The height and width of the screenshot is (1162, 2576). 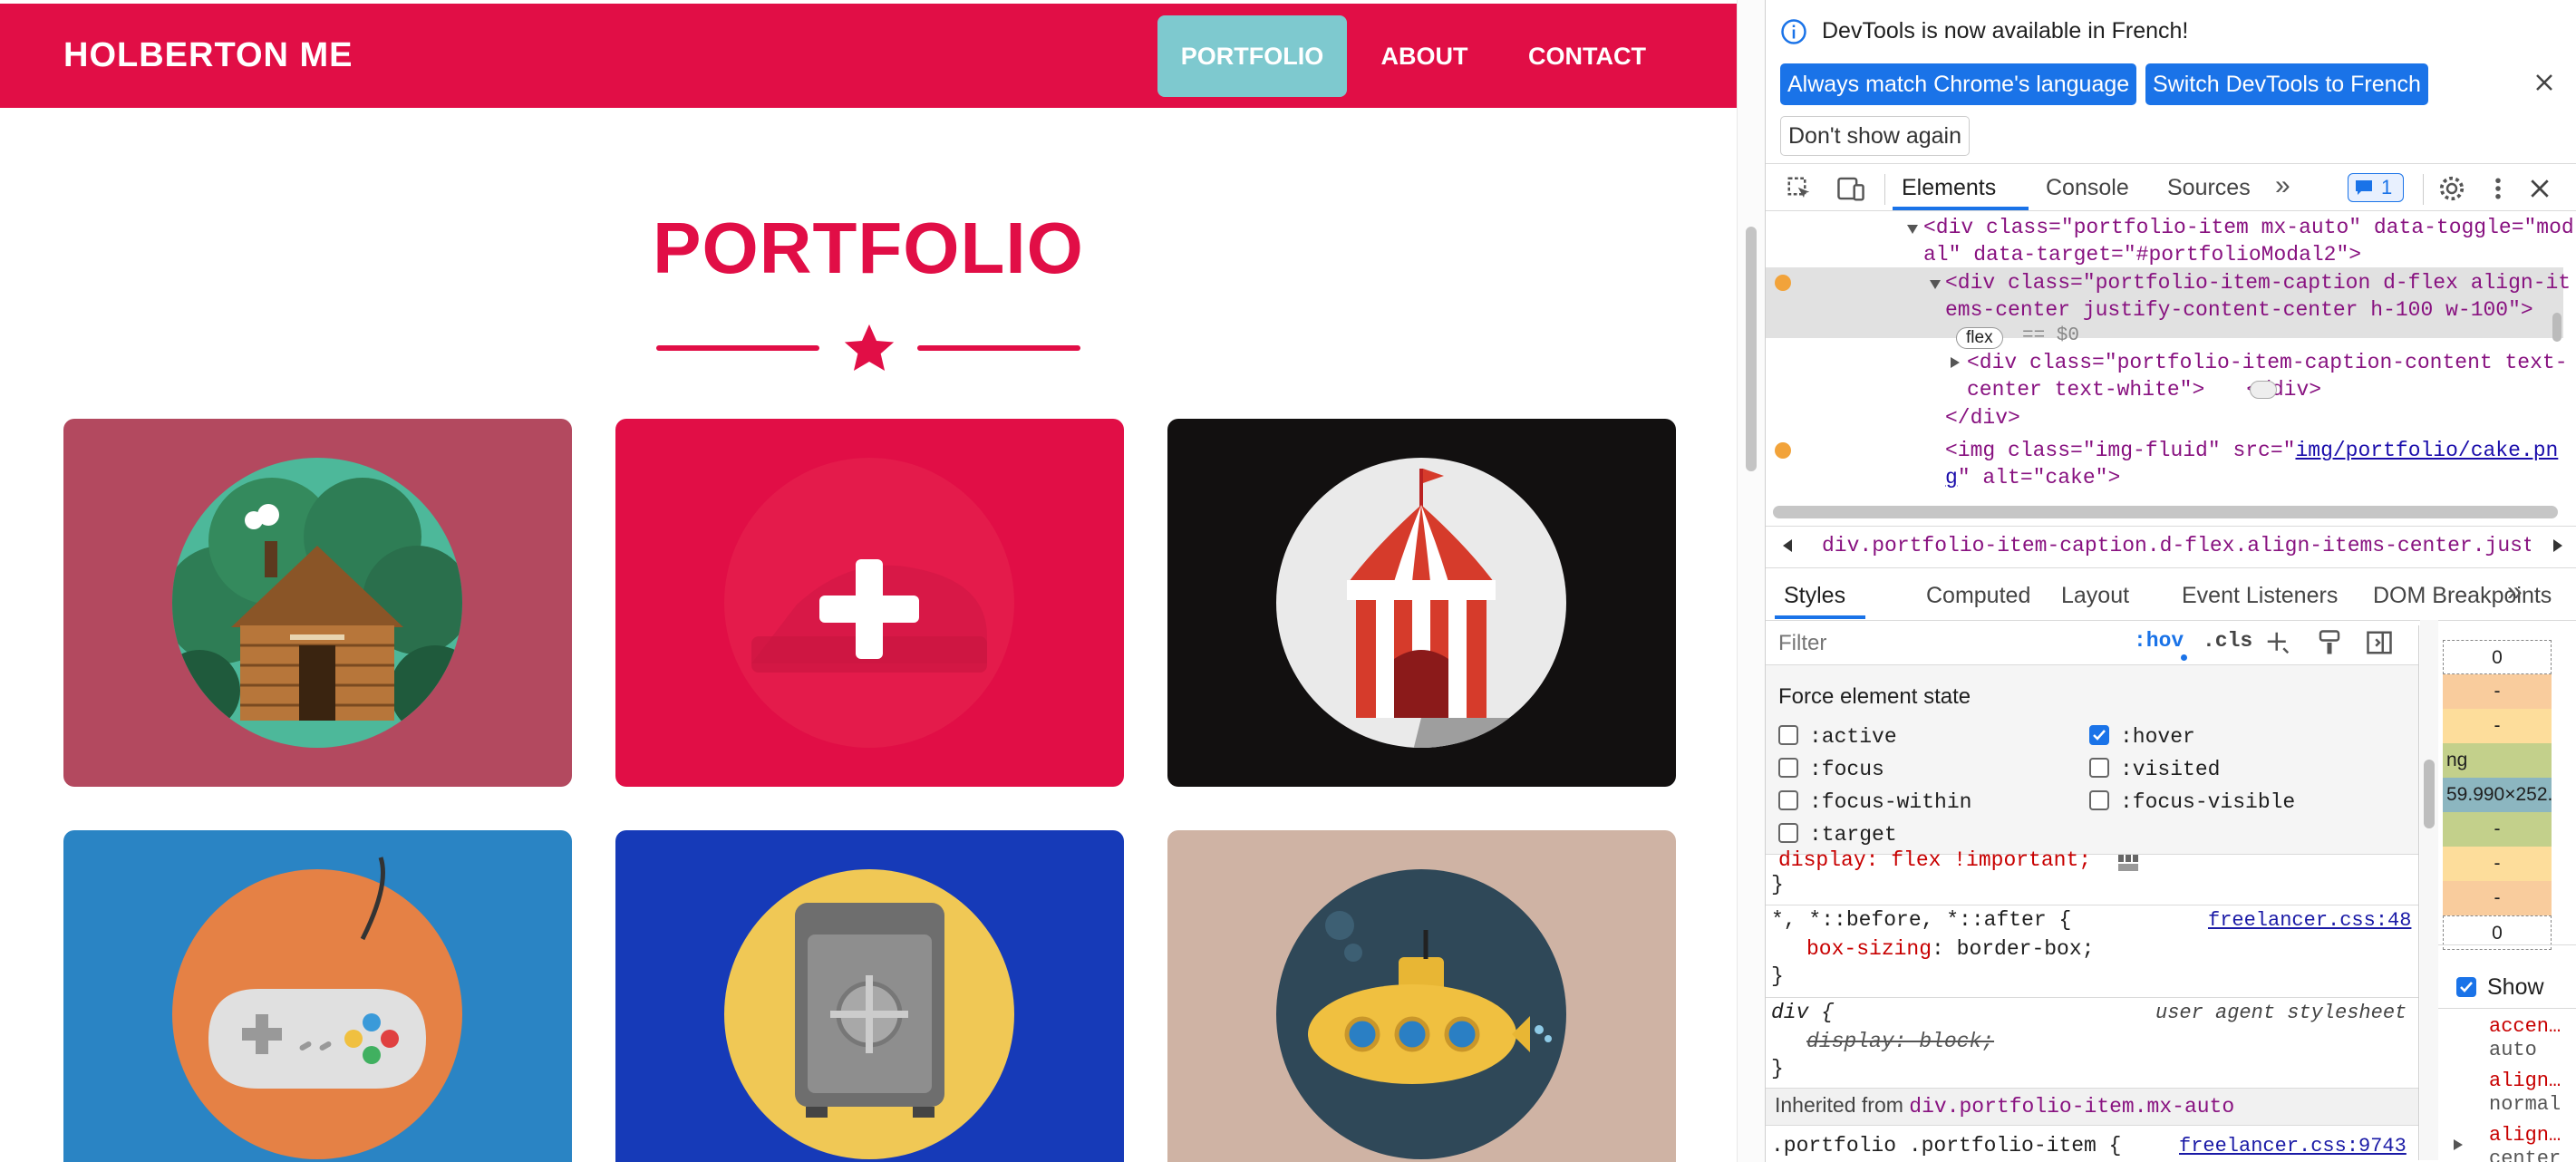 What do you see at coordinates (1950, 949) in the screenshot?
I see `rule-box-sizing: box-sizing: border-box;` at bounding box center [1950, 949].